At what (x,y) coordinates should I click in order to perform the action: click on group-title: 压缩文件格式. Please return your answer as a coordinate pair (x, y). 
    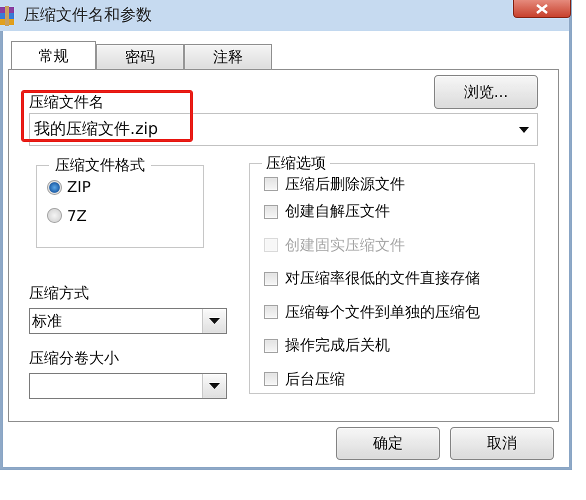
    Looking at the image, I should click on (100, 165).